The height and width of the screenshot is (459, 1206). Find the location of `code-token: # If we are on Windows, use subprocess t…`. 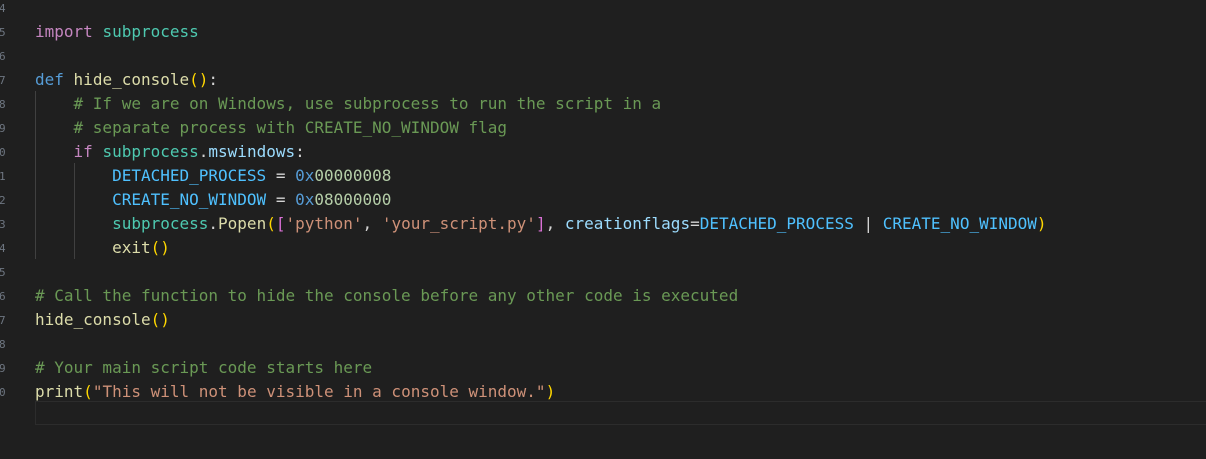

code-token: # If we are on Windows, use subprocess t… is located at coordinates (348, 103).